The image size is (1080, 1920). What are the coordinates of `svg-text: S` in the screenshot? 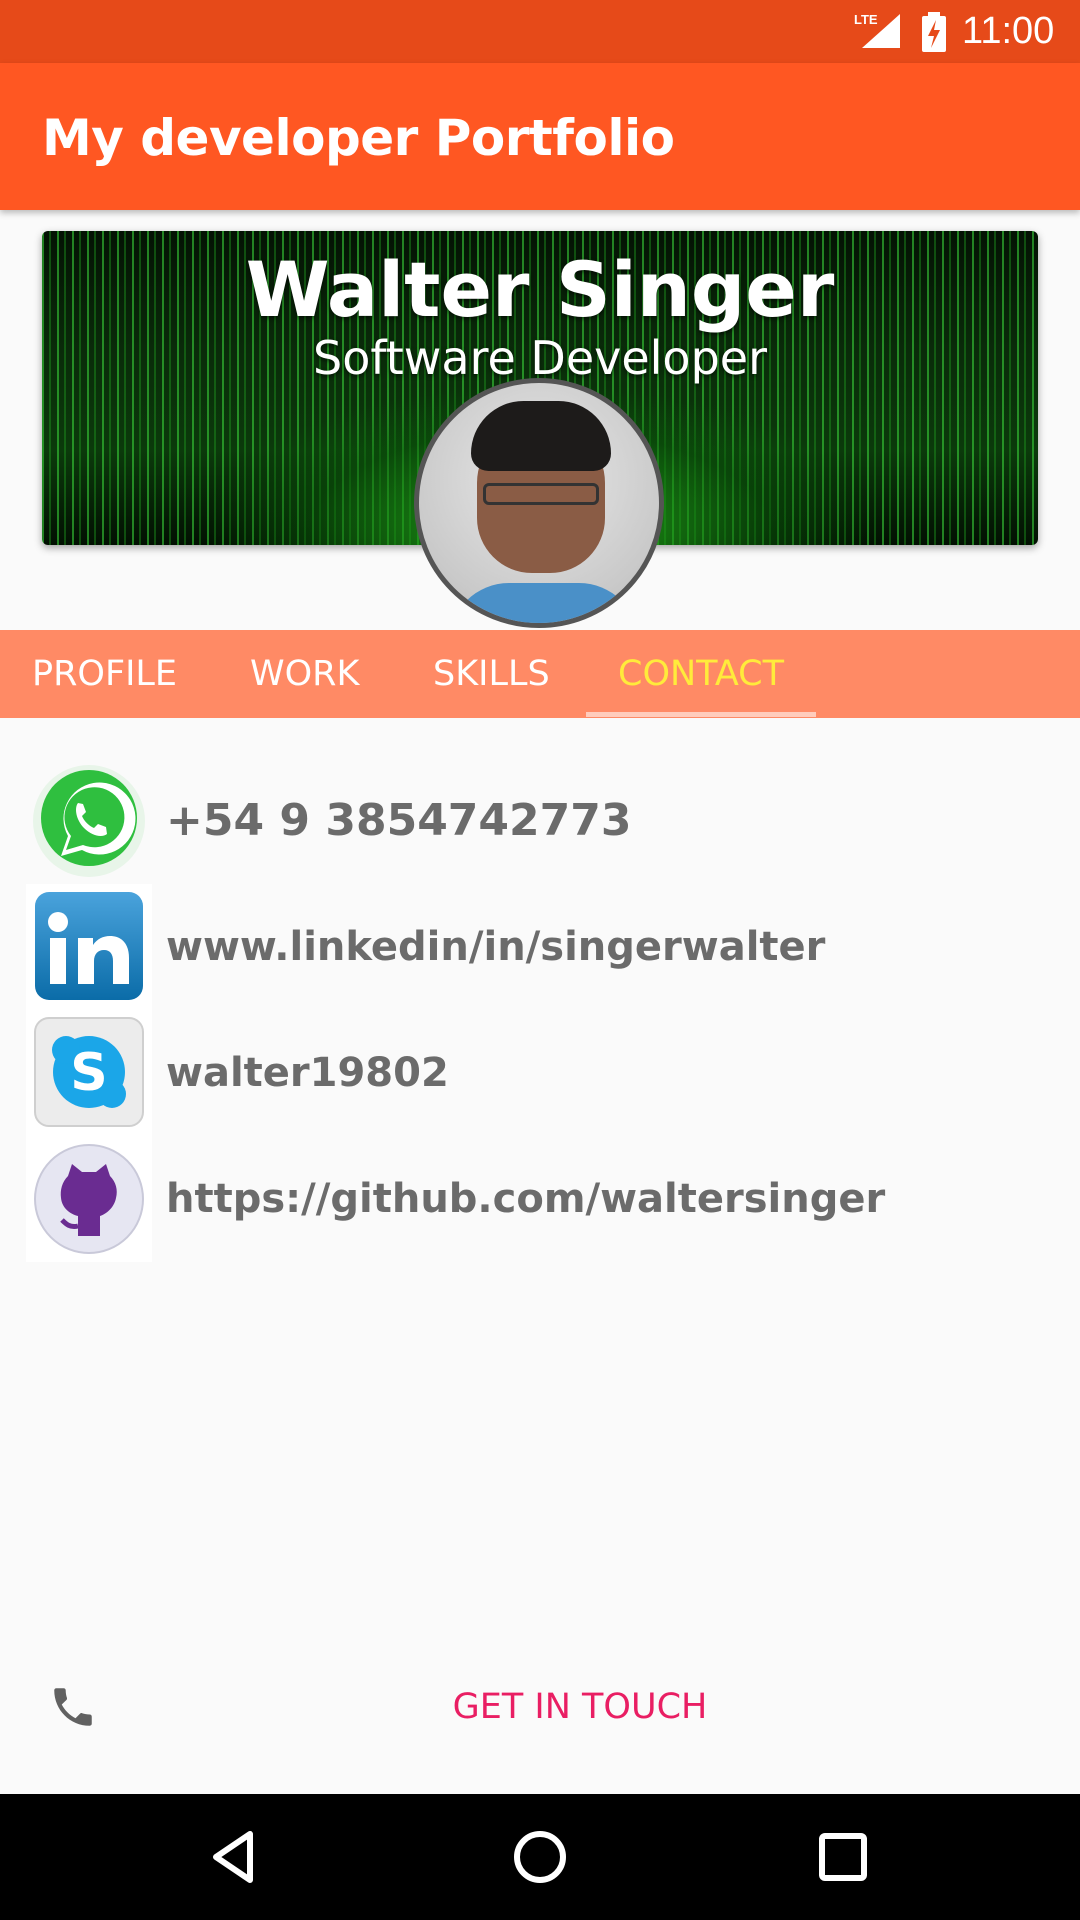 It's located at (88, 1073).